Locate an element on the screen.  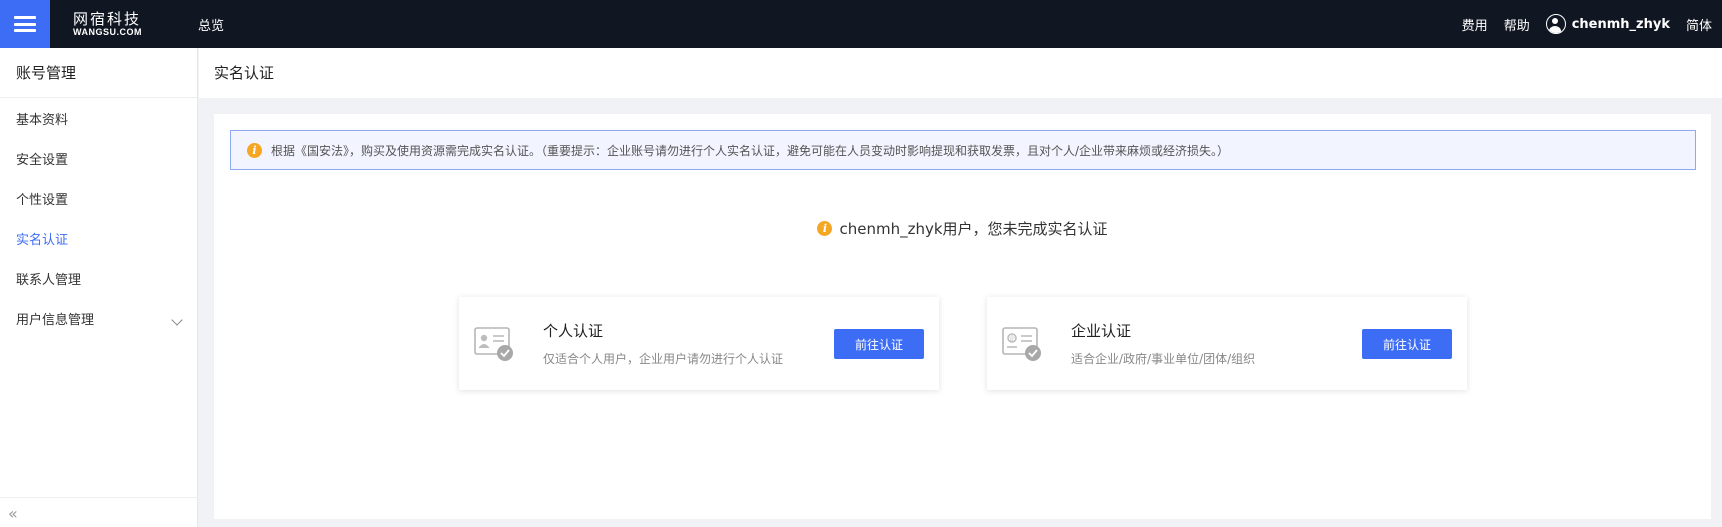
auth-status-text: chenmh_zhyk用户，您未完成实名认证 is located at coordinates (973, 229).